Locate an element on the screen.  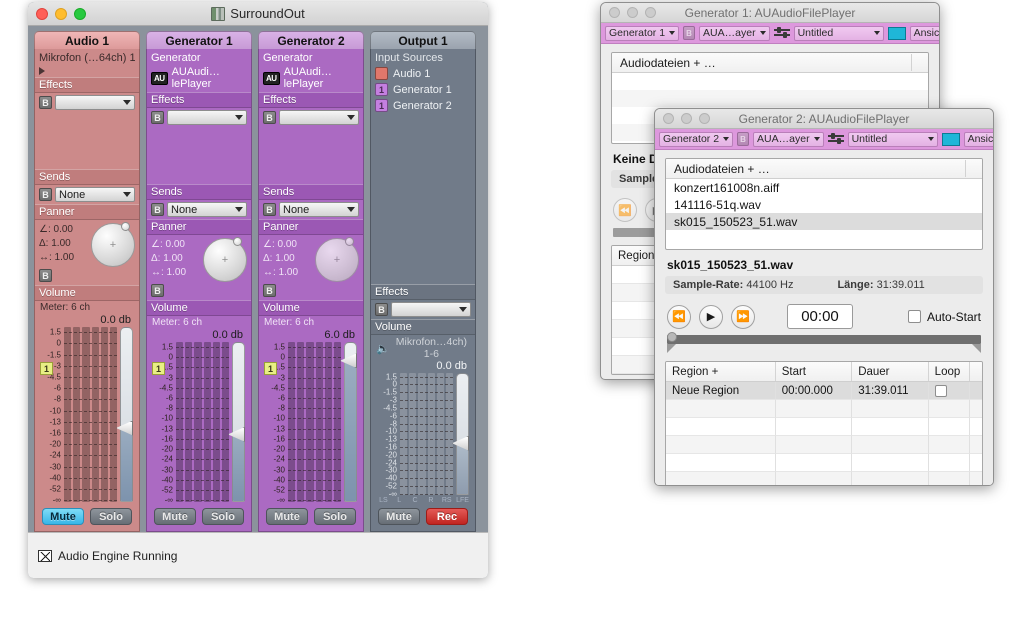
generator-plugin-1: AU AUAudi…lePlayer is located at coordinates (199, 78).